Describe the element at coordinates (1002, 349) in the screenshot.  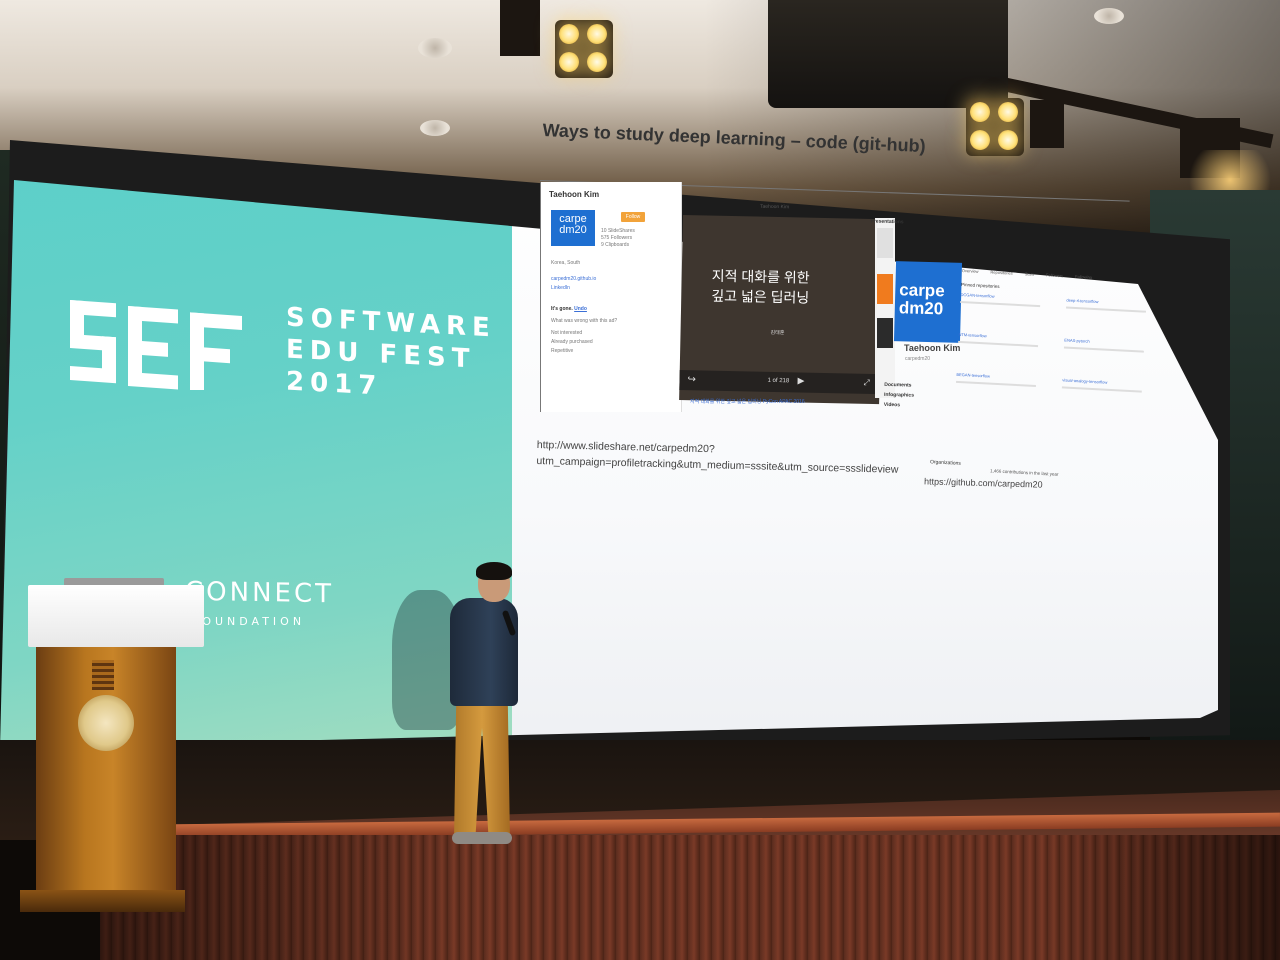
I see `pinned-repo: NTM-tensorflow` at that location.